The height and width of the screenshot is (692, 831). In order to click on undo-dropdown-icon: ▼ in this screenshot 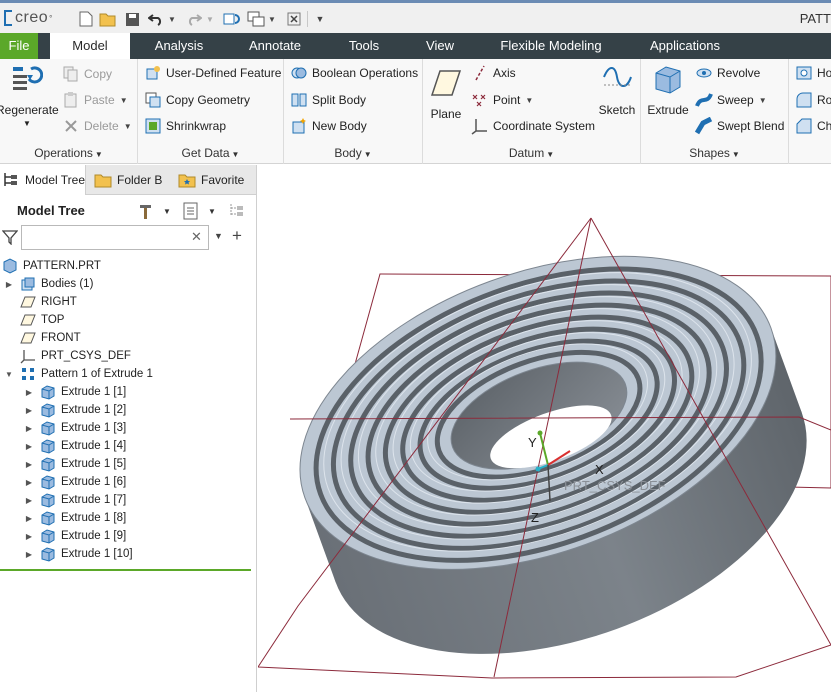, I will do `click(172, 19)`.